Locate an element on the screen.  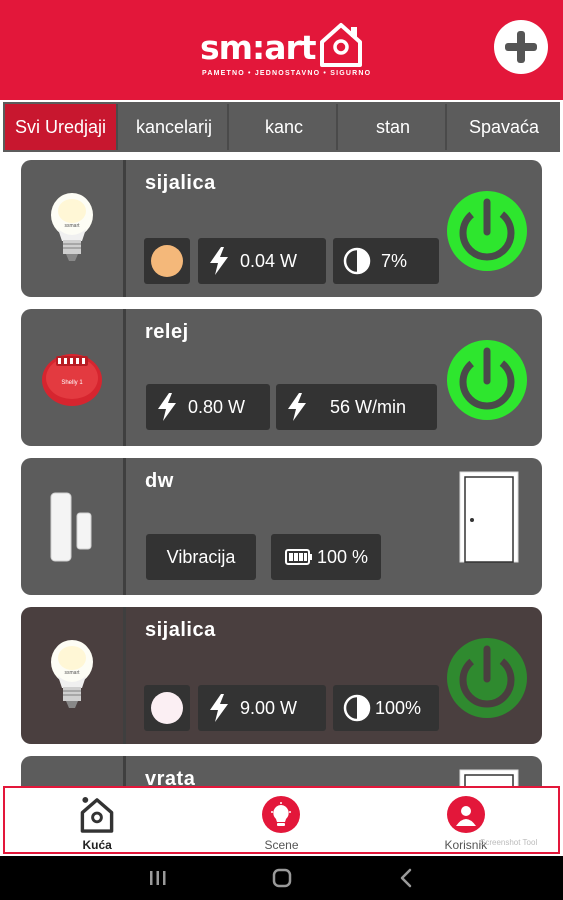
power-readout: 0.80 W is located at coordinates (208, 407).